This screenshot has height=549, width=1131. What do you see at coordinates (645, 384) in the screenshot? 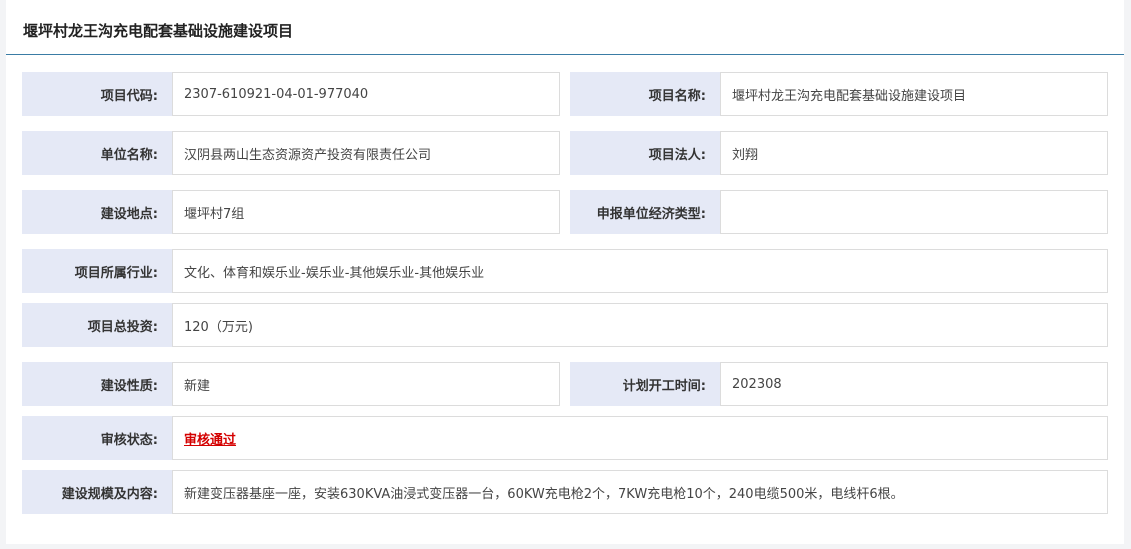
I see `start-time-label: 计划开工时间:` at bounding box center [645, 384].